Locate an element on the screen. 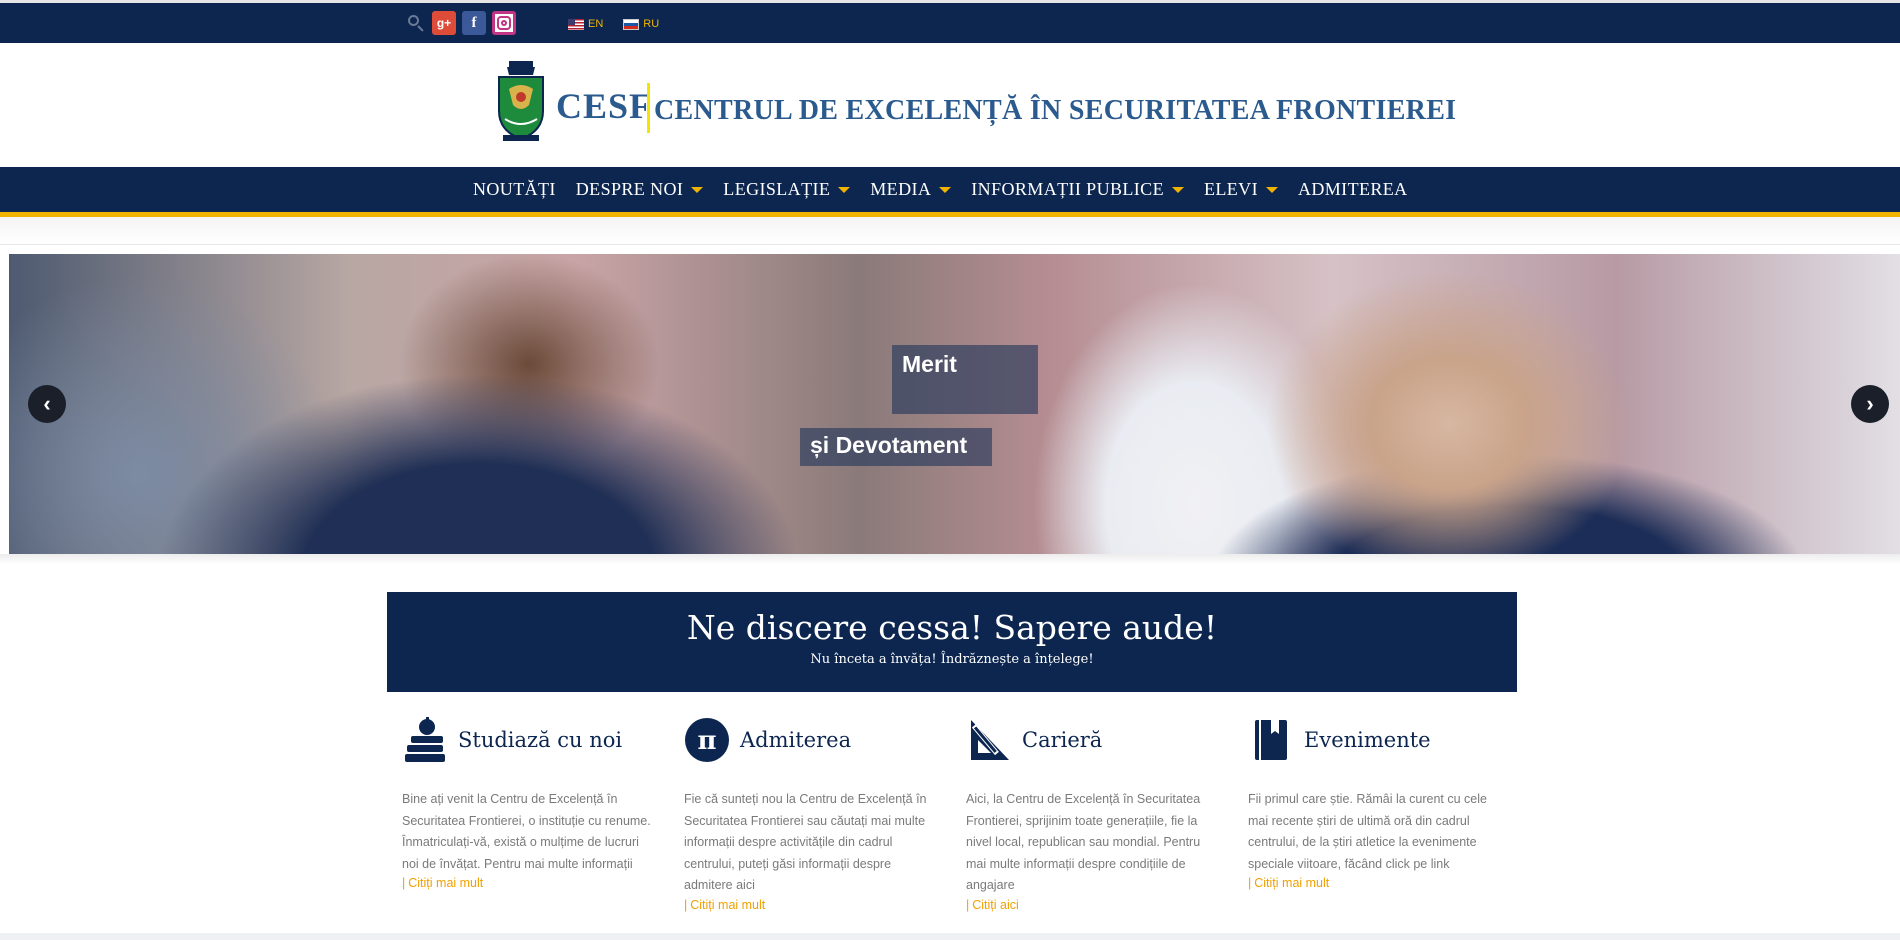  slider-shadow is located at coordinates (950, 559).